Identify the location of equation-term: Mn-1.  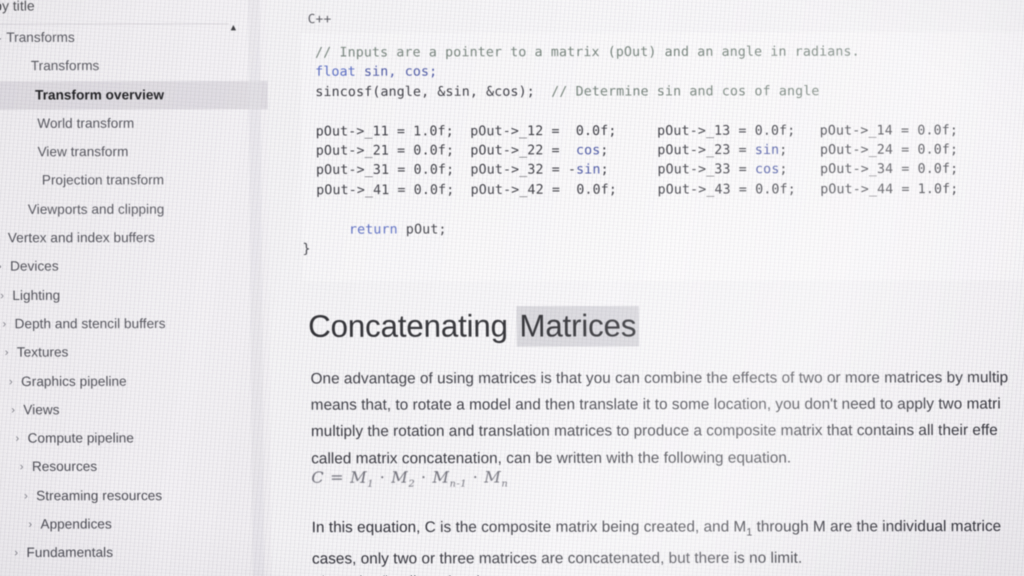
(450, 478).